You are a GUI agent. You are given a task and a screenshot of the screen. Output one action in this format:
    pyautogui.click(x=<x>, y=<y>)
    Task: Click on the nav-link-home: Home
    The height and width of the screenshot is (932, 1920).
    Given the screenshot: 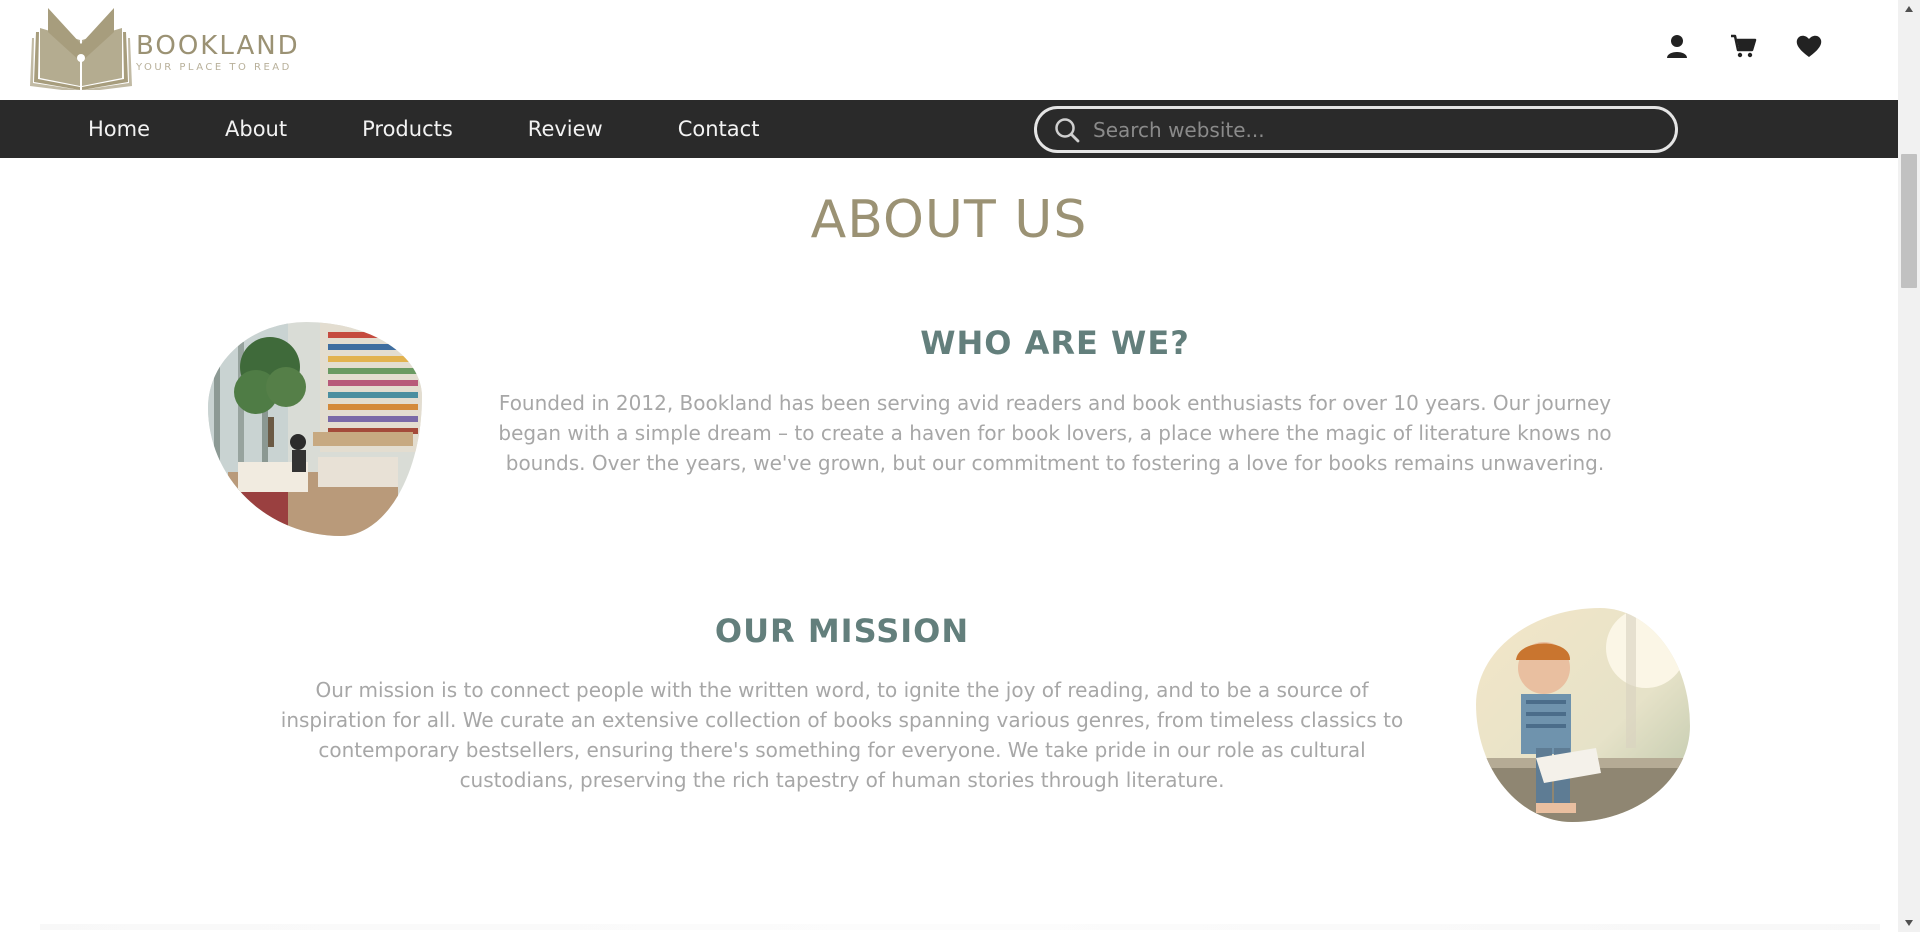 What is the action you would take?
    pyautogui.click(x=119, y=129)
    